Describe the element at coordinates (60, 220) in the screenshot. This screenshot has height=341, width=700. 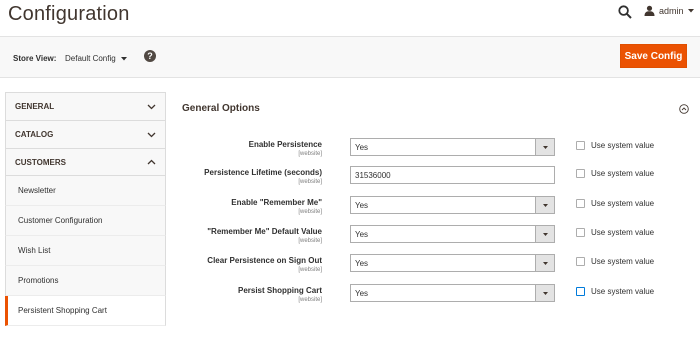
I see `sidebar-item-label: Customer Configuration` at that location.